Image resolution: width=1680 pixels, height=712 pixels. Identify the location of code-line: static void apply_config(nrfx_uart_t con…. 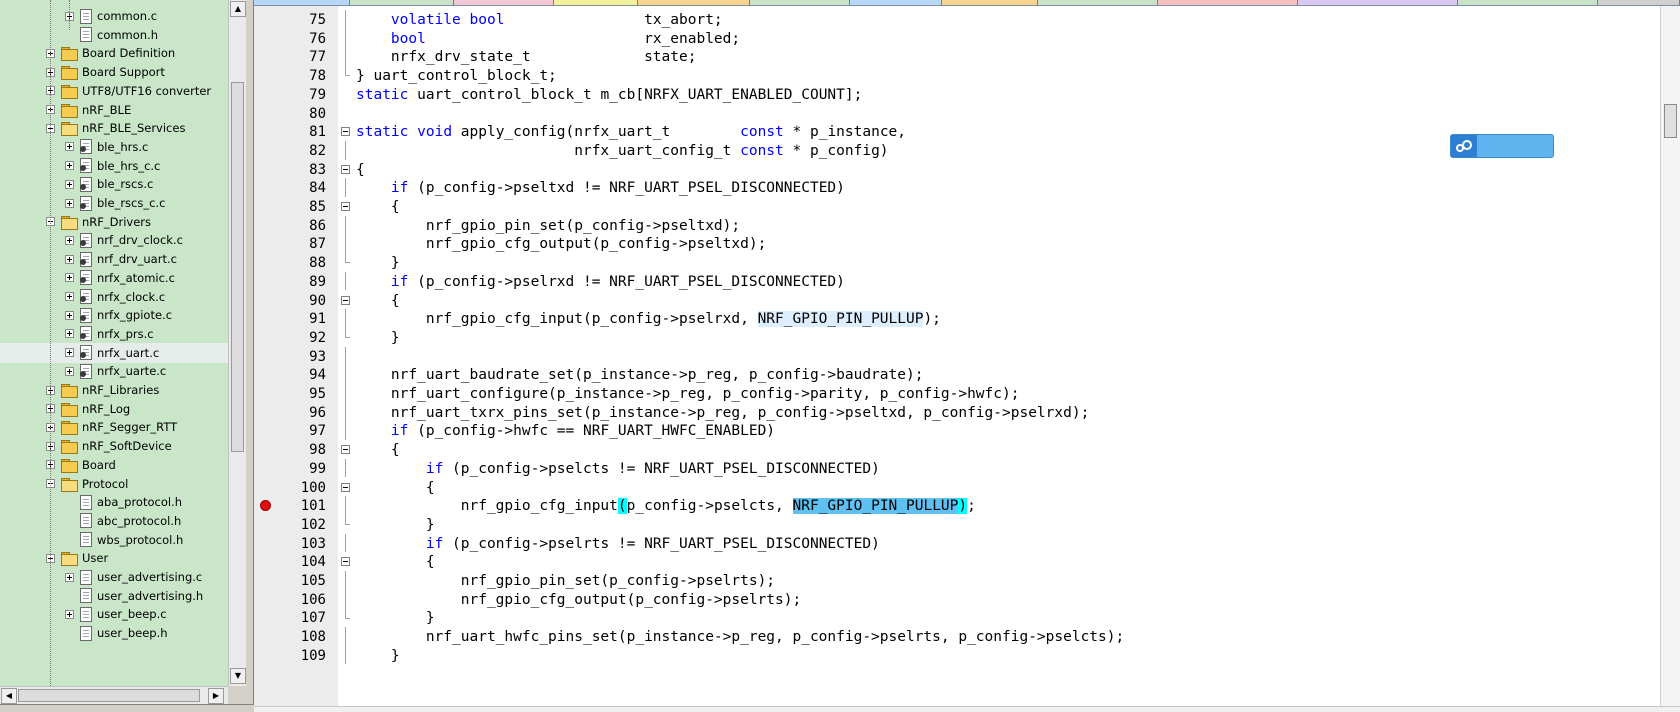
(631, 132).